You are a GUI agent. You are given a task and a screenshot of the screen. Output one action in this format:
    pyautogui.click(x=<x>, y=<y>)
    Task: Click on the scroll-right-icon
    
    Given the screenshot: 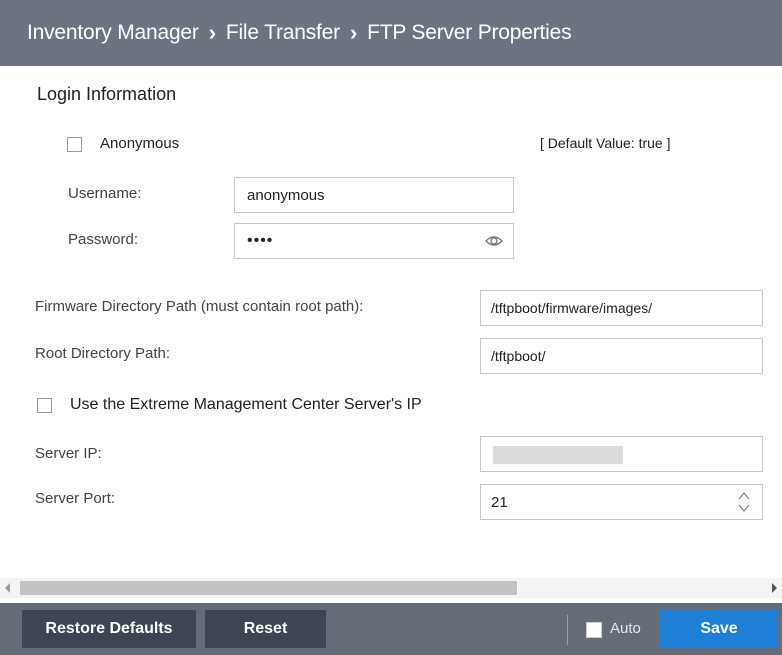 What is the action you would take?
    pyautogui.click(x=774, y=588)
    